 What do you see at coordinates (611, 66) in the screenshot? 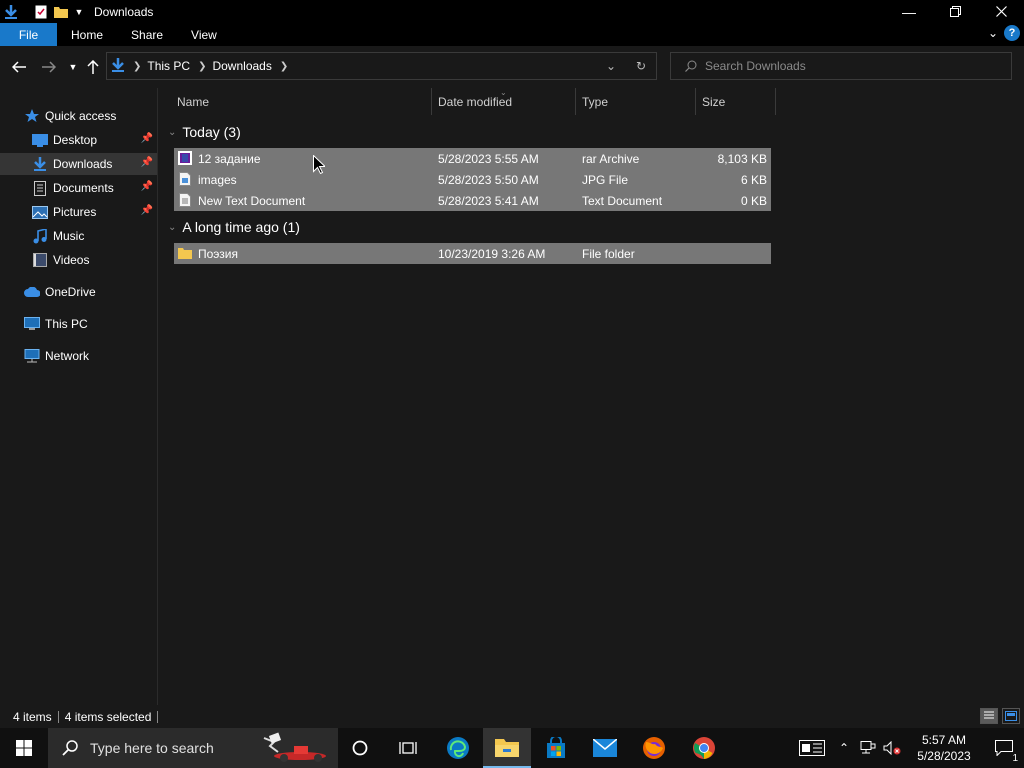
I see `address-history-dropdown-icon: ⌄` at bounding box center [611, 66].